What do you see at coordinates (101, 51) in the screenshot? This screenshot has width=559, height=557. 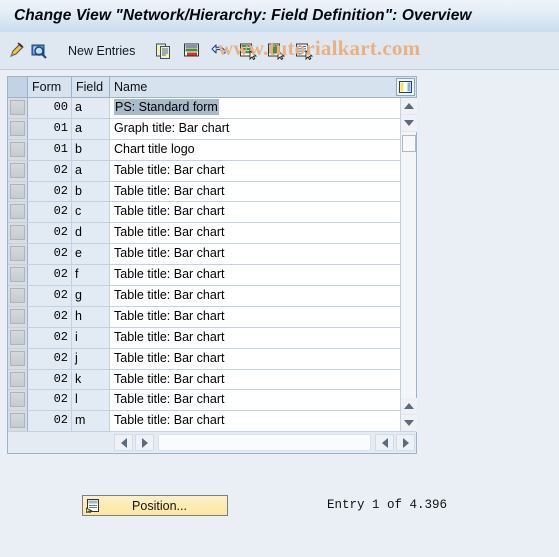 I see `new-entries-button: New Entries` at bounding box center [101, 51].